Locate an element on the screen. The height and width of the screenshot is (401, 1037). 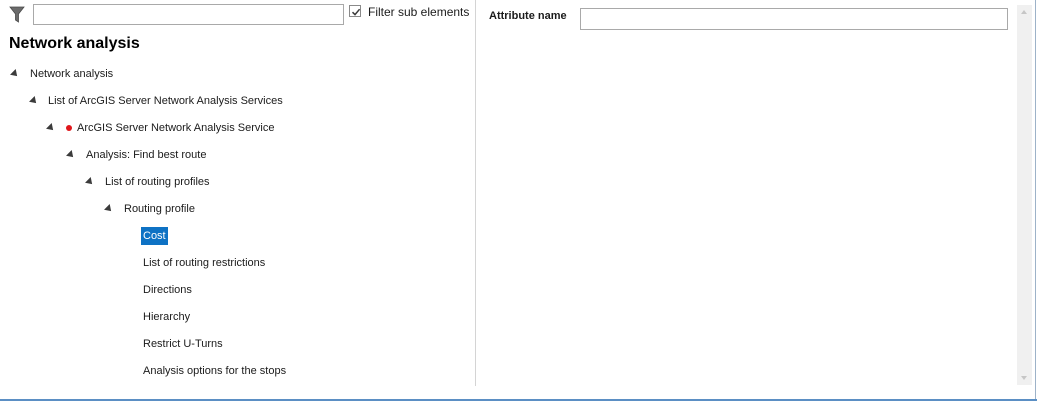
tree-node: Analysis options for the stops is located at coordinates (239, 371).